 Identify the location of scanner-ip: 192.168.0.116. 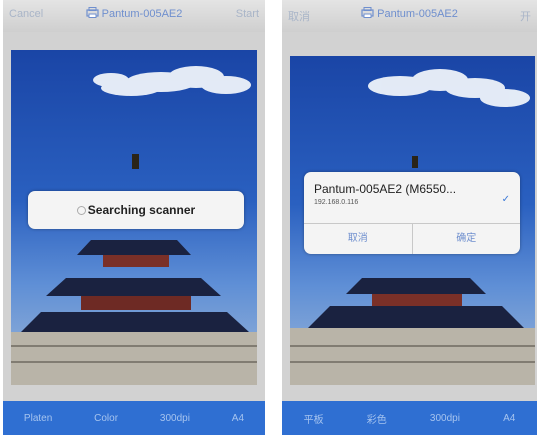
(336, 202).